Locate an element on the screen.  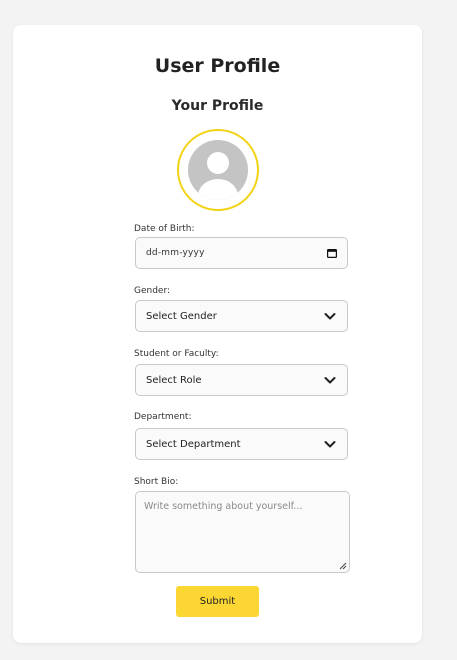
avatar is located at coordinates (218, 170).